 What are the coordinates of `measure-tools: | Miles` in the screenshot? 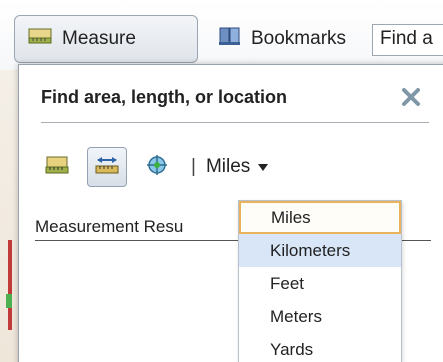 It's located at (153, 167).